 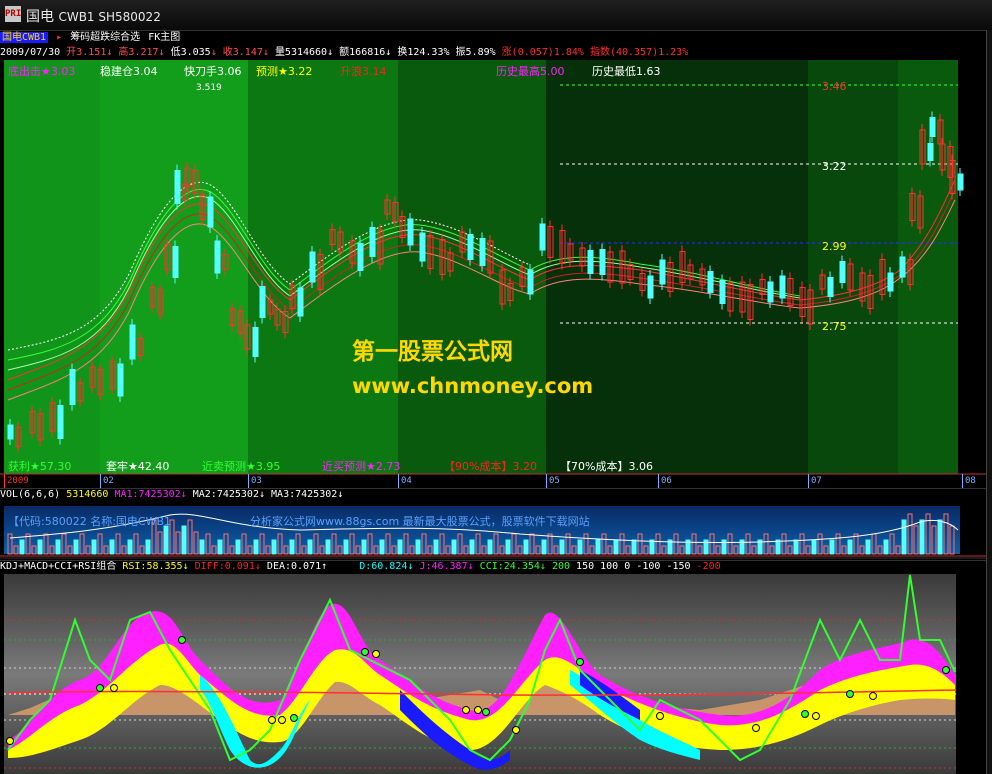 I want to click on ind-l200: 200, so click(x=561, y=566).